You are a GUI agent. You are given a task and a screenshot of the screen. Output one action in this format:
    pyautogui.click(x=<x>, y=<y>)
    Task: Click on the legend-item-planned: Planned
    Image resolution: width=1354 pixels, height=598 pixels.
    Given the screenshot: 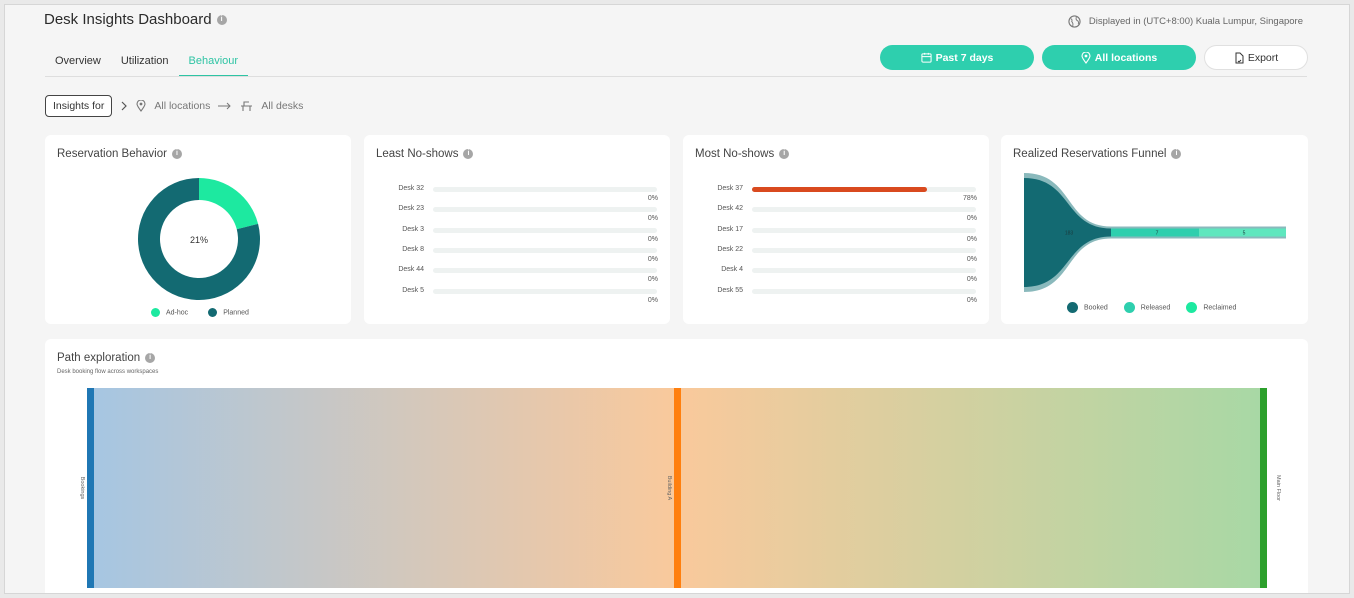 What is the action you would take?
    pyautogui.click(x=228, y=312)
    